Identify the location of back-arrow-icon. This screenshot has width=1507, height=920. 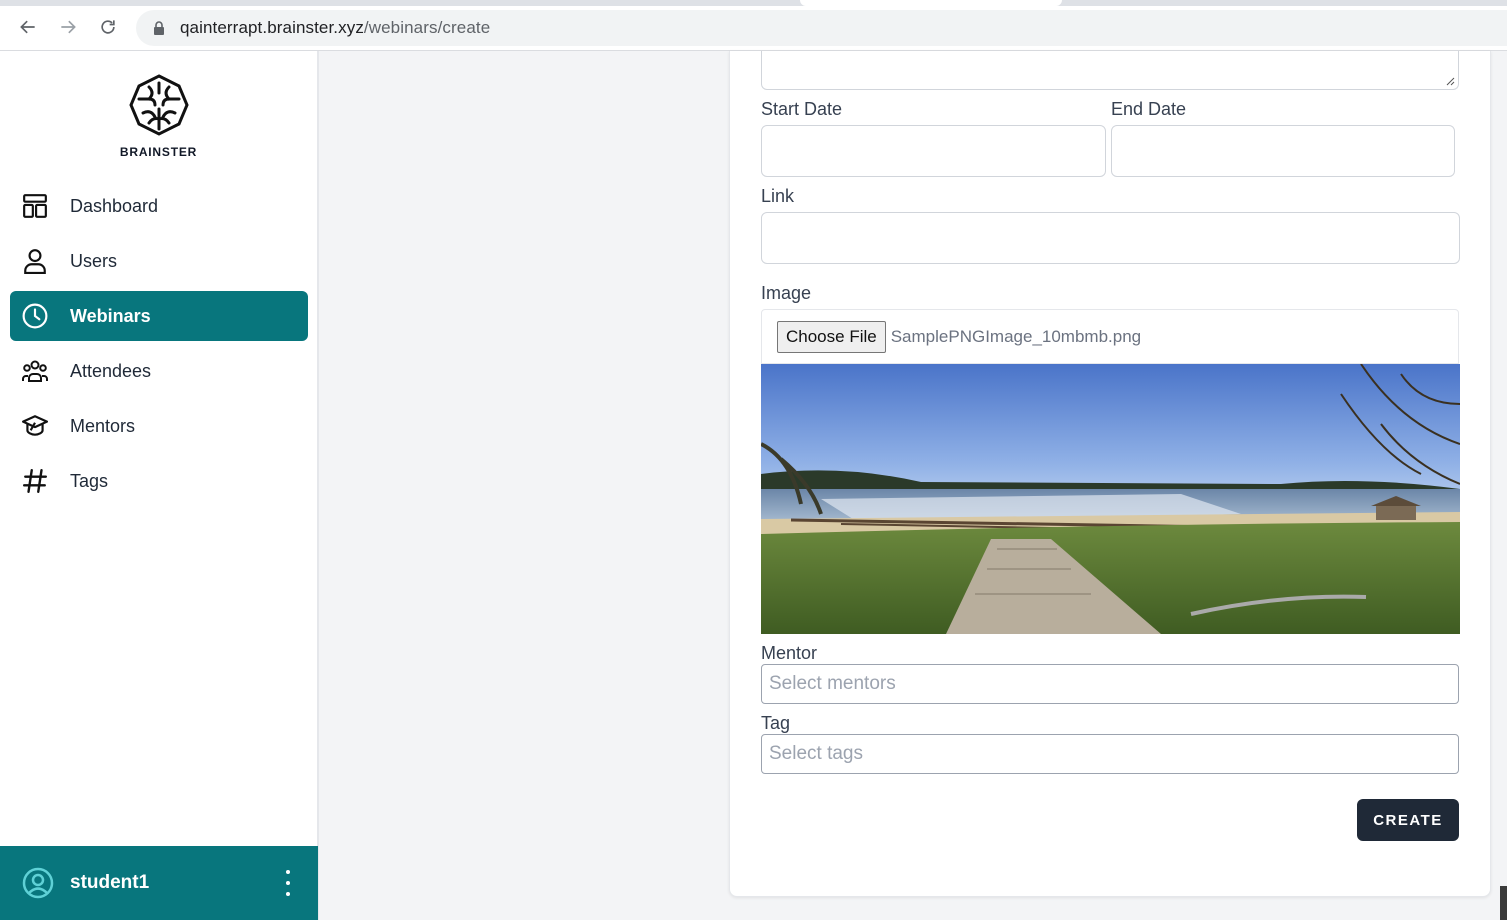
(27, 27).